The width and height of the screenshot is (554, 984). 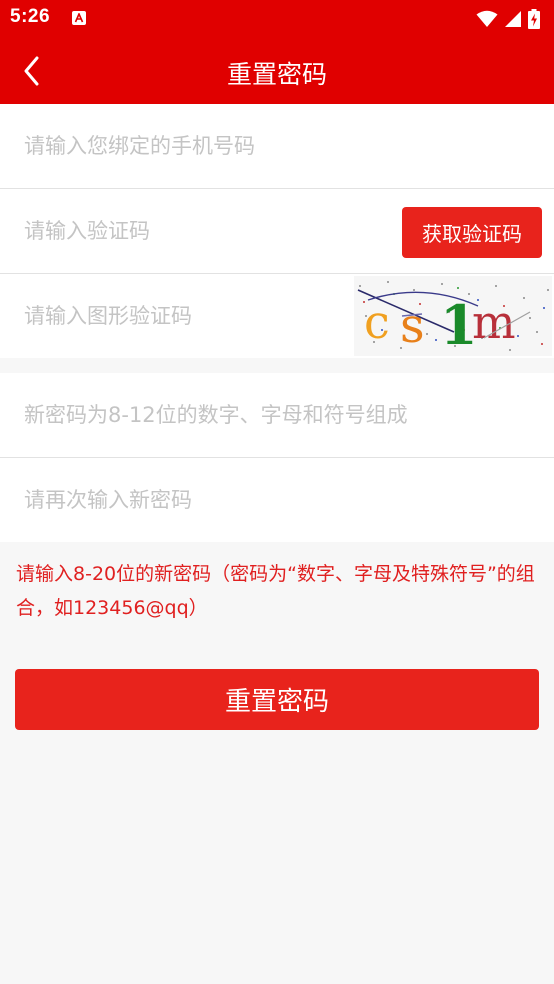 I want to click on confirm-password-input, so click(x=279, y=500).